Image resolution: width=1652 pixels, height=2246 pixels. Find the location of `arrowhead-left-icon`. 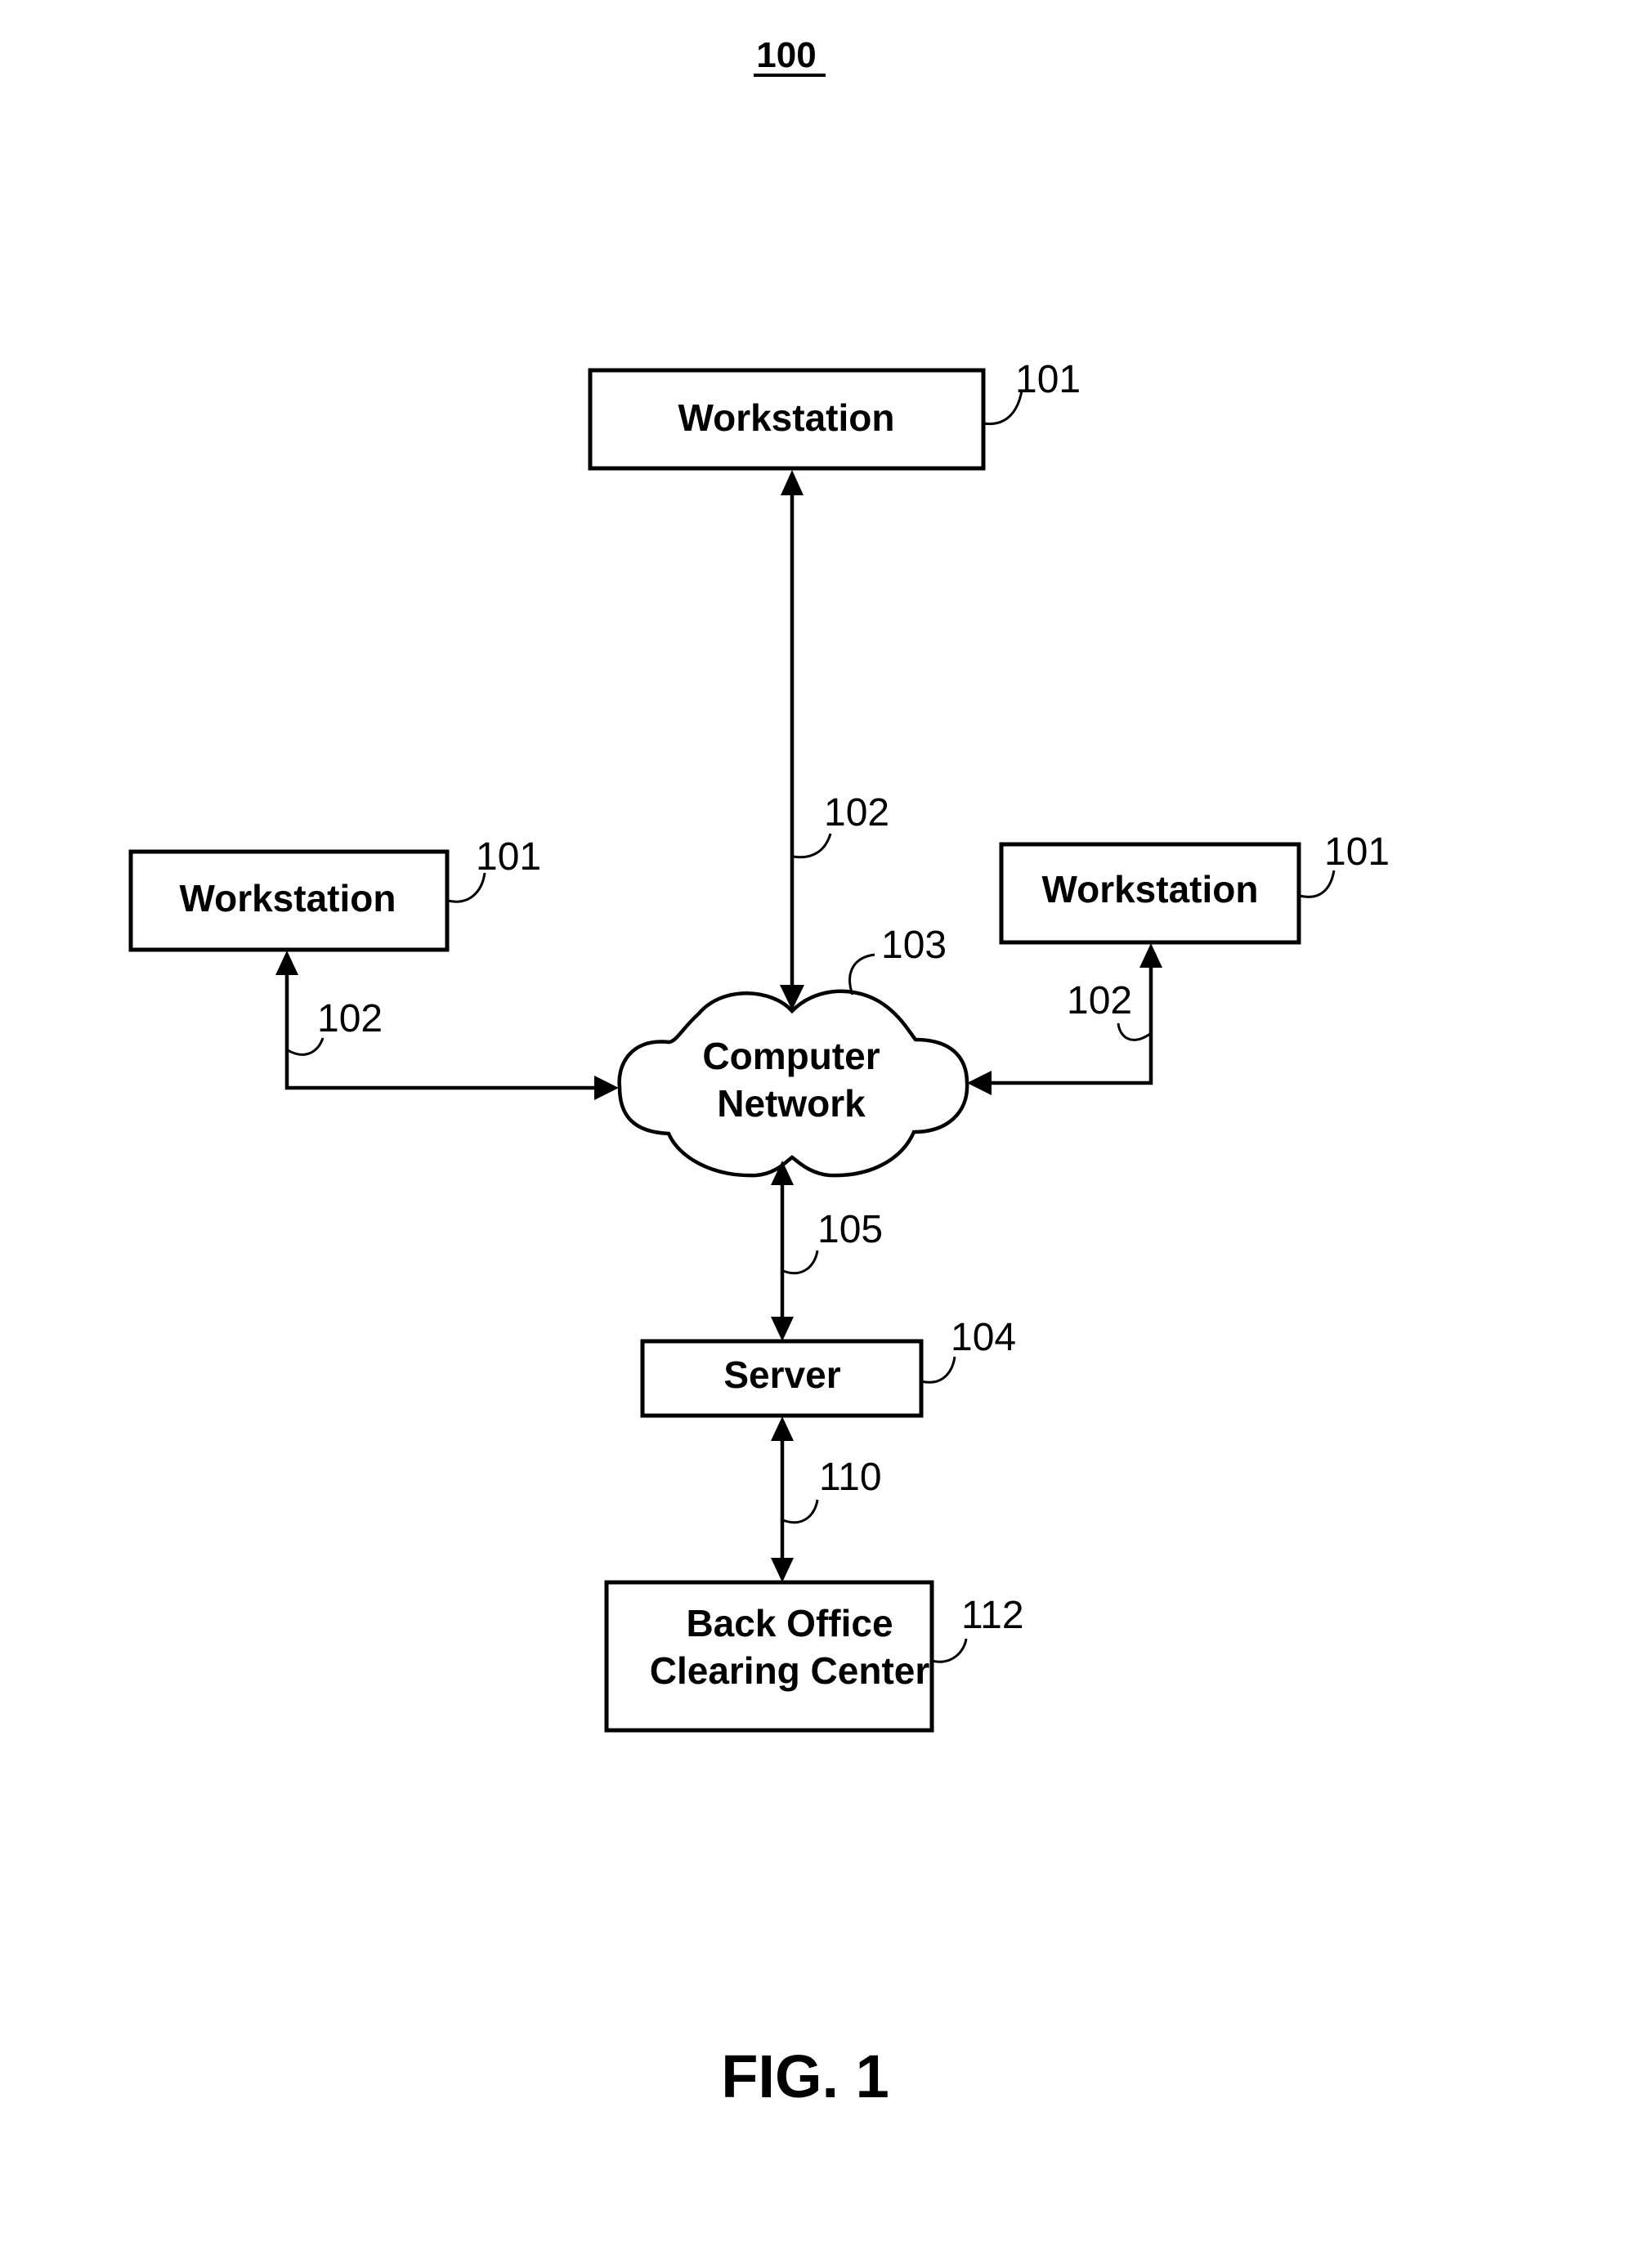

arrowhead-left-icon is located at coordinates (979, 1083).